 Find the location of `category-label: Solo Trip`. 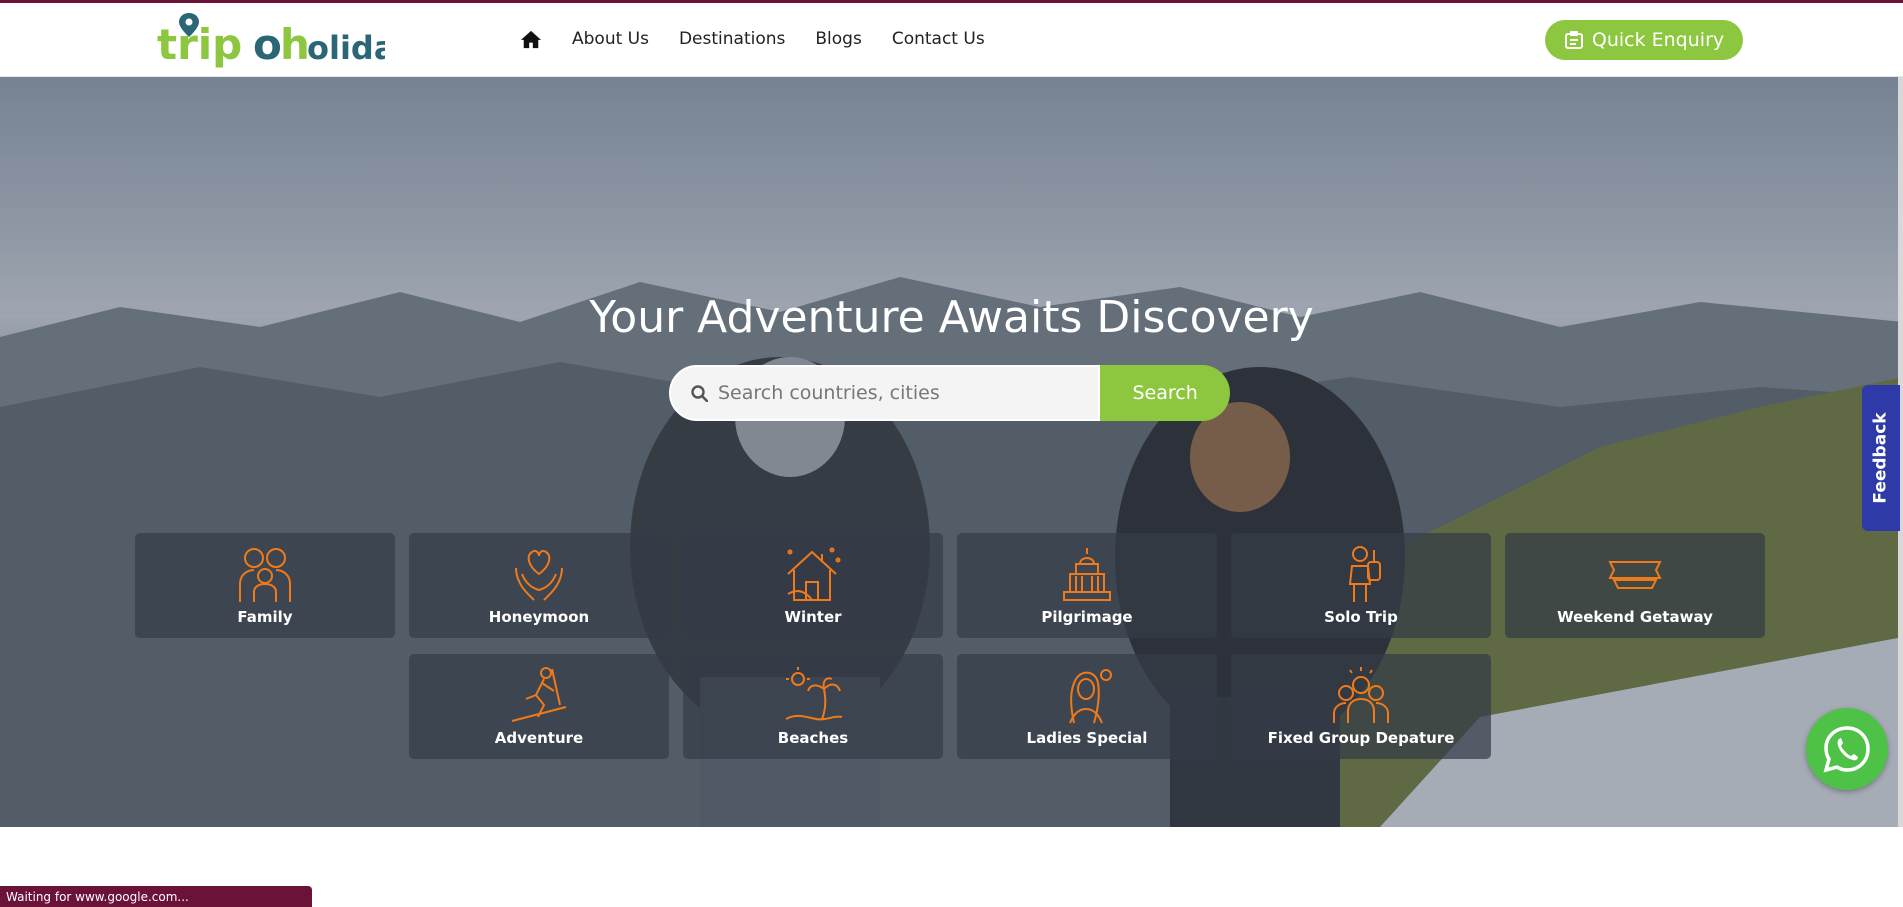

category-label: Solo Trip is located at coordinates (1361, 617).